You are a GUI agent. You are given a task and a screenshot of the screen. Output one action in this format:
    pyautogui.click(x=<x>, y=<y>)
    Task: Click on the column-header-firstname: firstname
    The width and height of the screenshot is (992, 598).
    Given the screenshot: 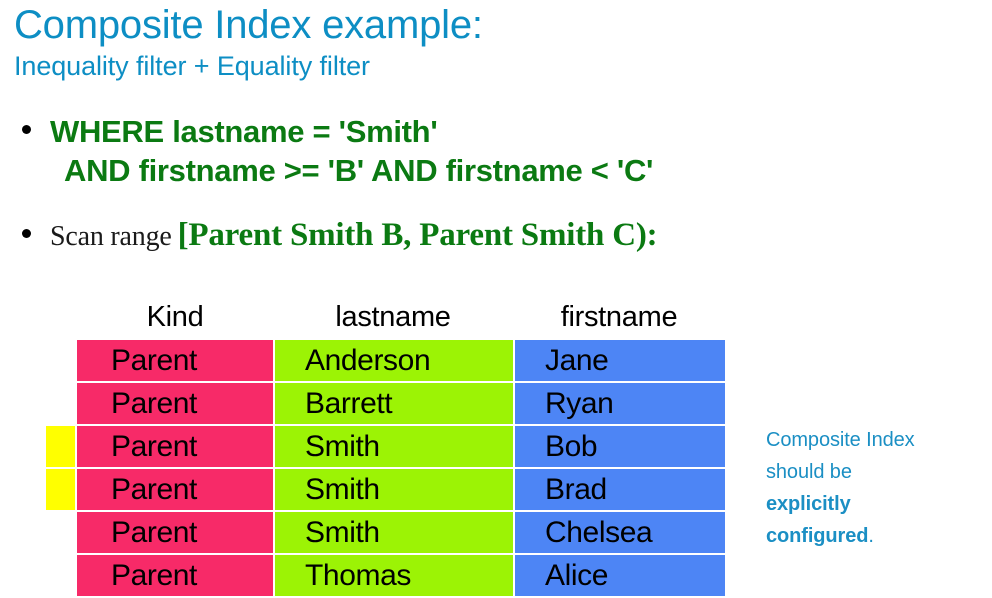 What is the action you would take?
    pyautogui.click(x=619, y=317)
    